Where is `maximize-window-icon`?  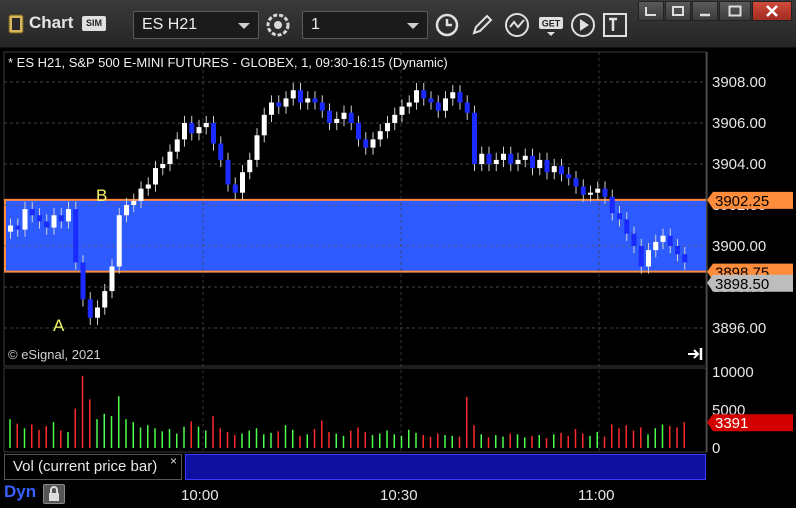 maximize-window-icon is located at coordinates (735, 11).